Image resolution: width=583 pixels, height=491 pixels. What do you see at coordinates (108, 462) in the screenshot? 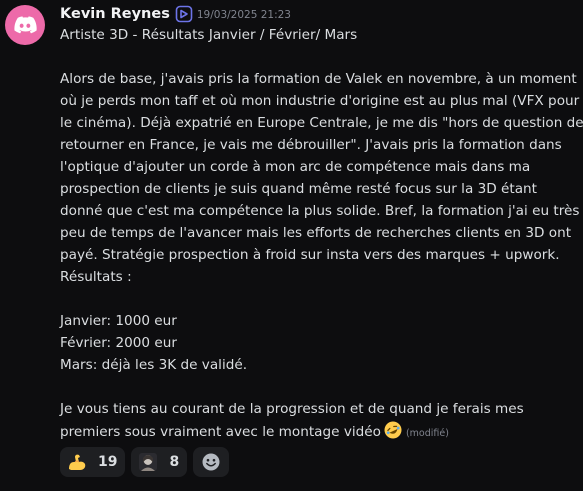
I see `reaction-count: 19` at bounding box center [108, 462].